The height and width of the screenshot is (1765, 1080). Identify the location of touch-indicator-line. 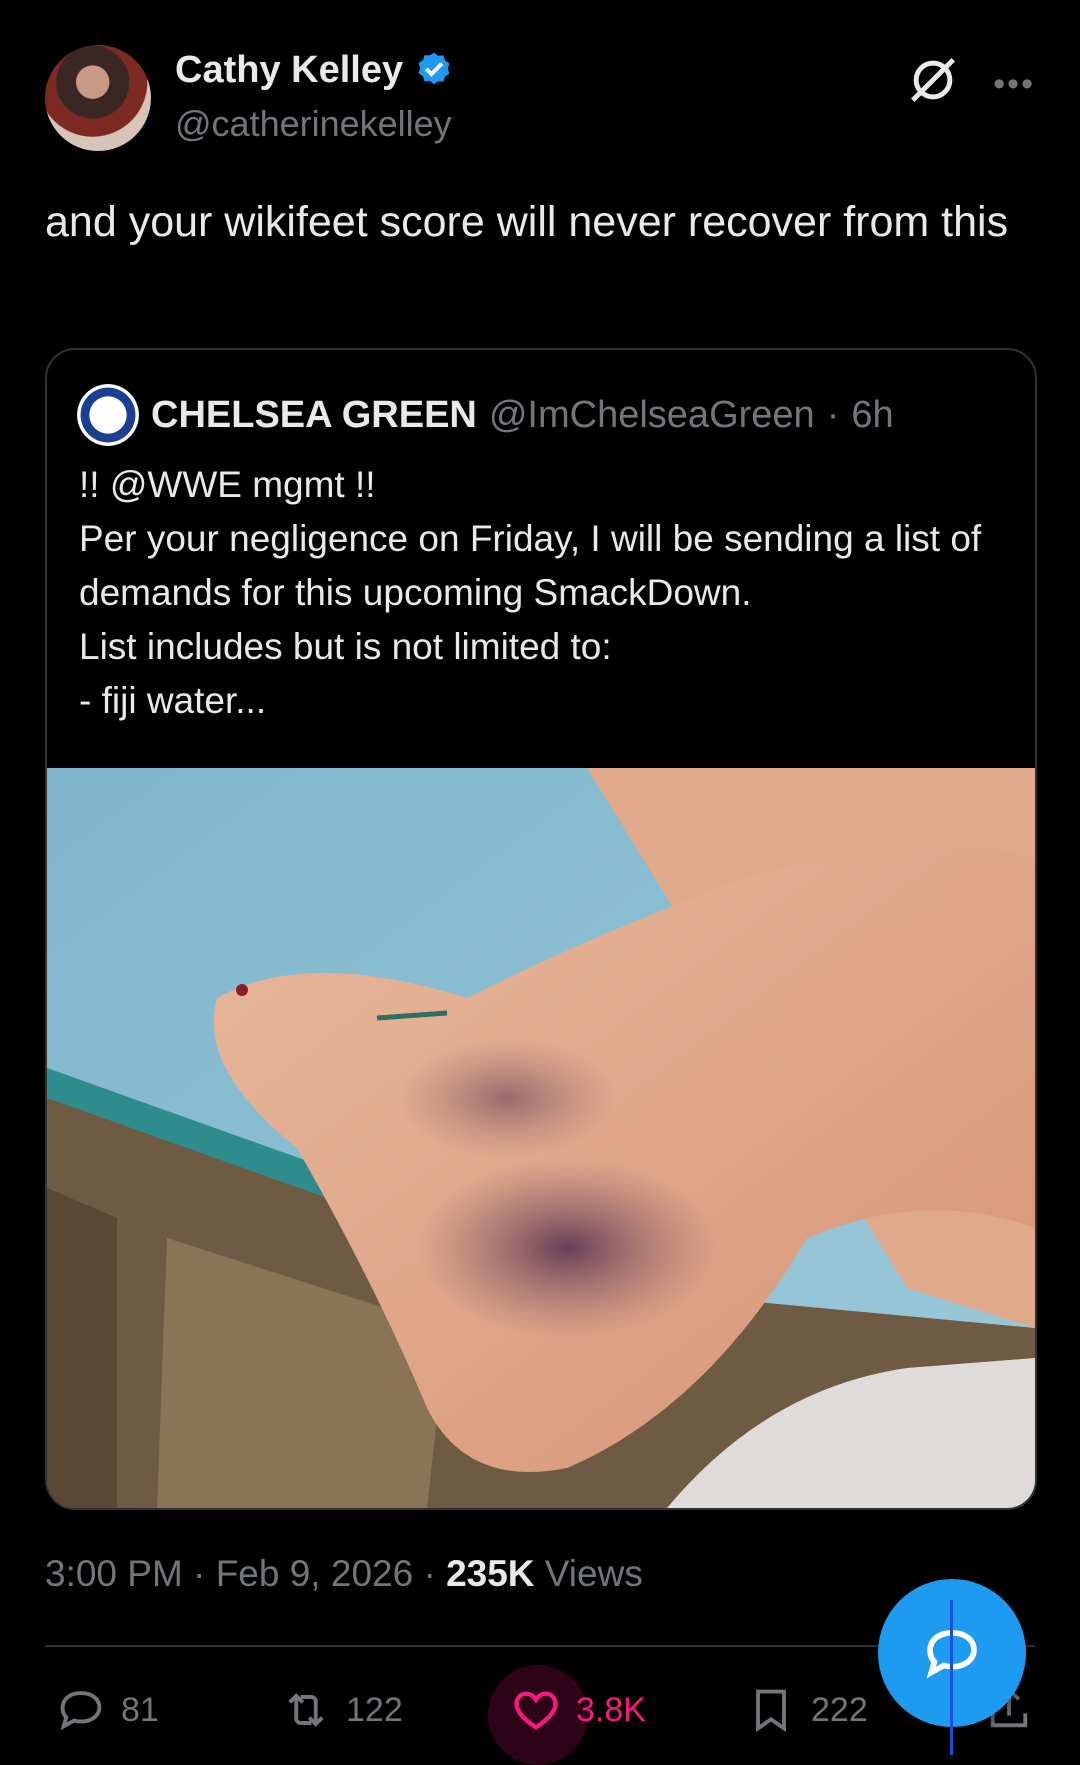
(951, 1677).